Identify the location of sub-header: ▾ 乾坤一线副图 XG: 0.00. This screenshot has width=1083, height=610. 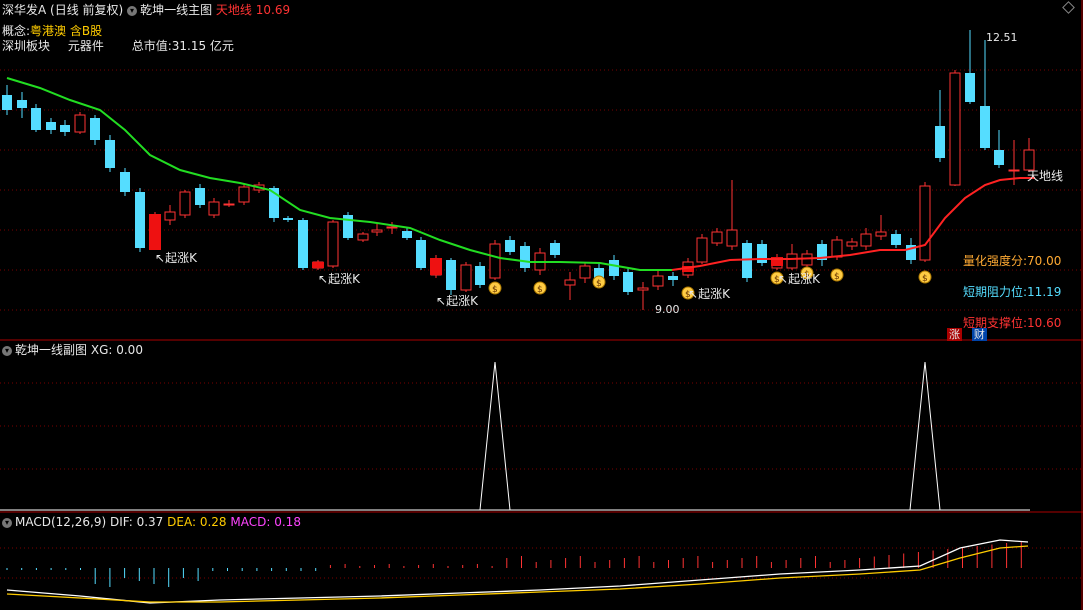
(72, 350).